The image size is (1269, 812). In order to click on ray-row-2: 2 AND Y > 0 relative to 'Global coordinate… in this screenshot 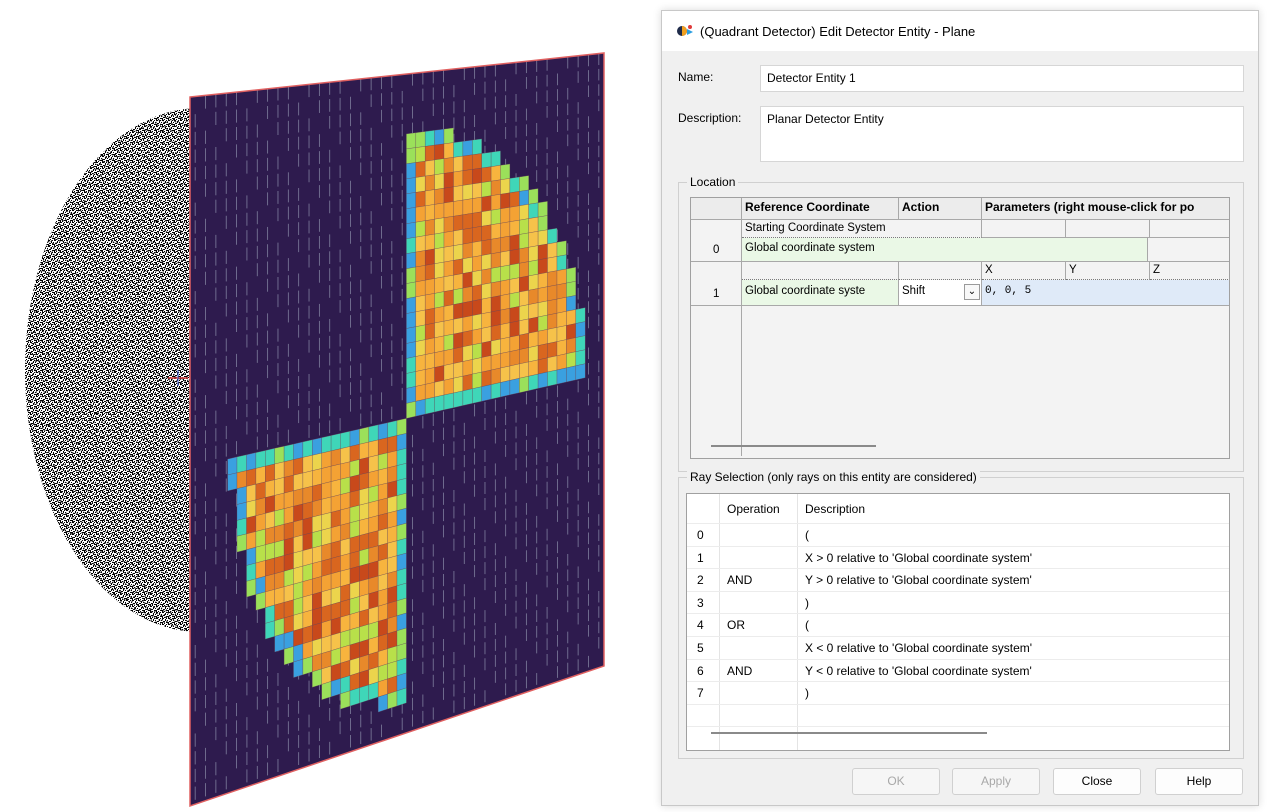, I will do `click(958, 580)`.